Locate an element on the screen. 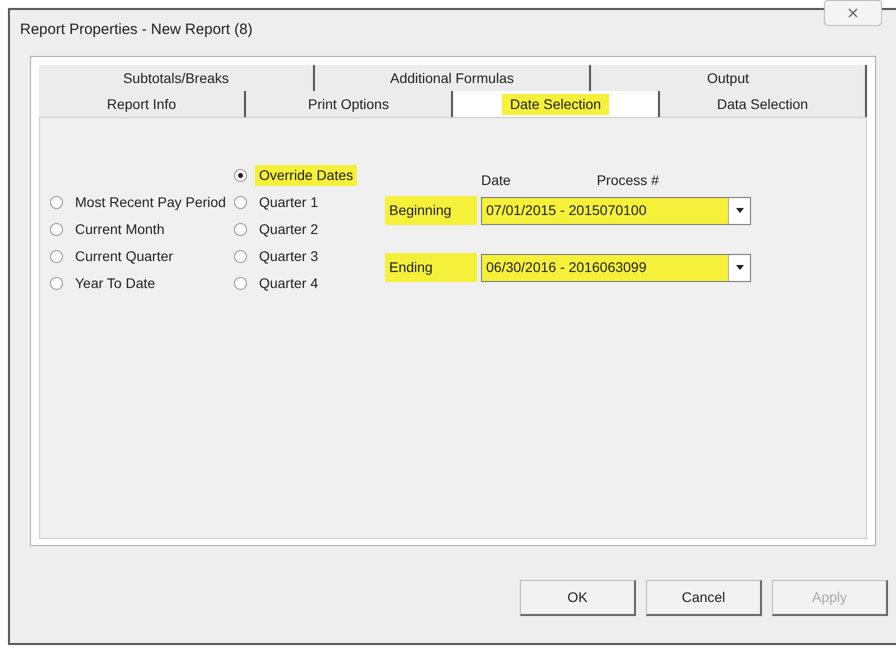  radio-label: Most Recent Pay Period is located at coordinates (150, 202).